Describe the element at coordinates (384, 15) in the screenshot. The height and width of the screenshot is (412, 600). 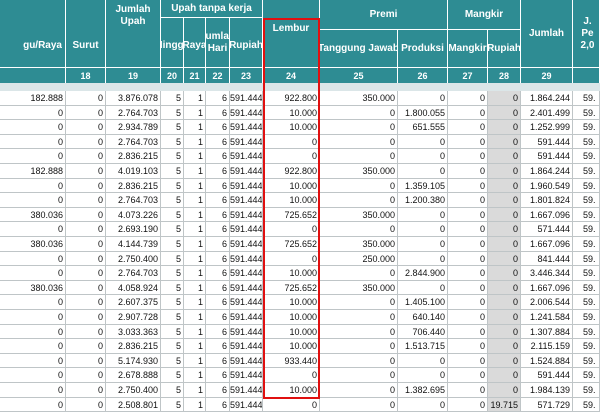
I see `header-premi: Premi` at that location.